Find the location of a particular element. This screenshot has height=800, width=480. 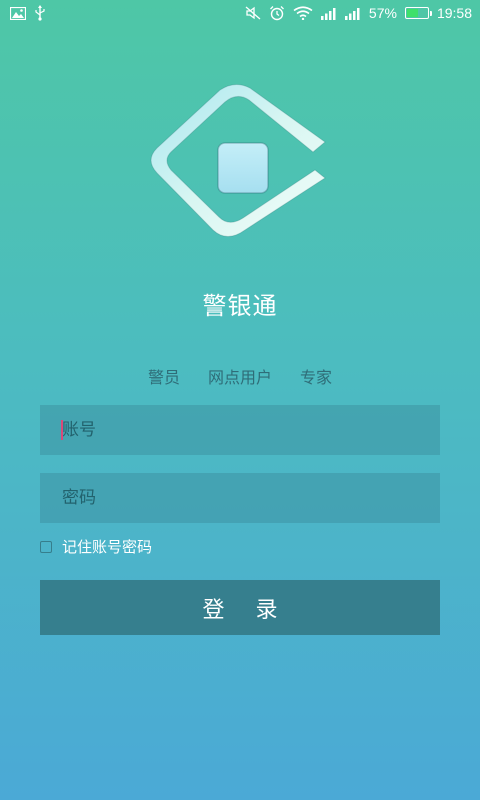

app-title: 警银通 is located at coordinates (240, 306).